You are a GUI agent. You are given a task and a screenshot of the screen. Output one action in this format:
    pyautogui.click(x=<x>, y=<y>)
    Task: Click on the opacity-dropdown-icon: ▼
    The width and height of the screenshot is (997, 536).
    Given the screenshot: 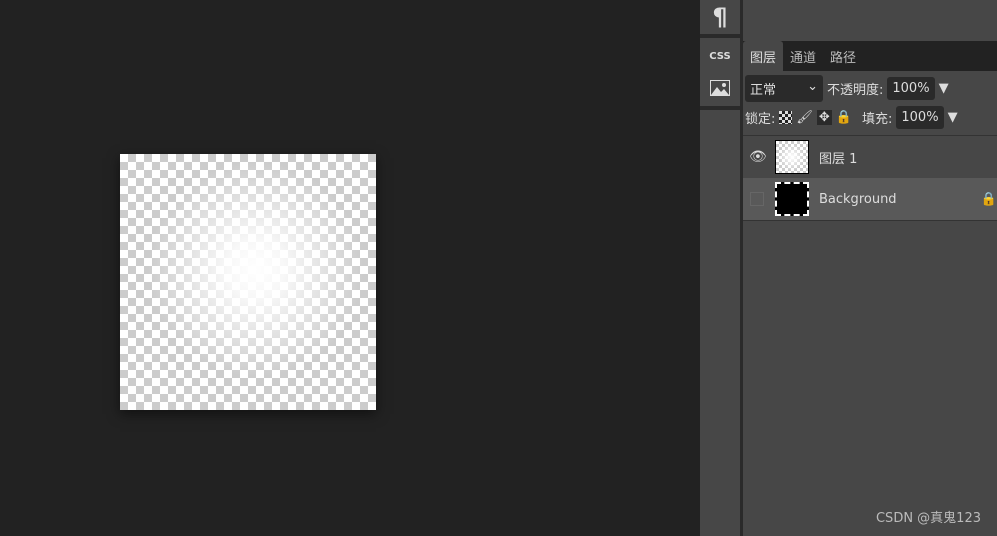 What is the action you would take?
    pyautogui.click(x=944, y=88)
    